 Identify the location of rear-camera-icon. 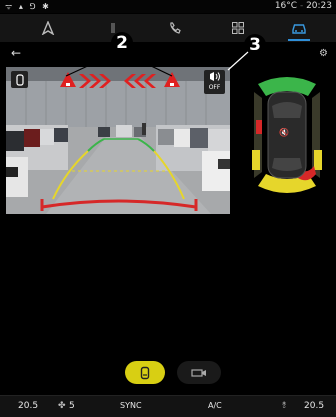
(145, 372).